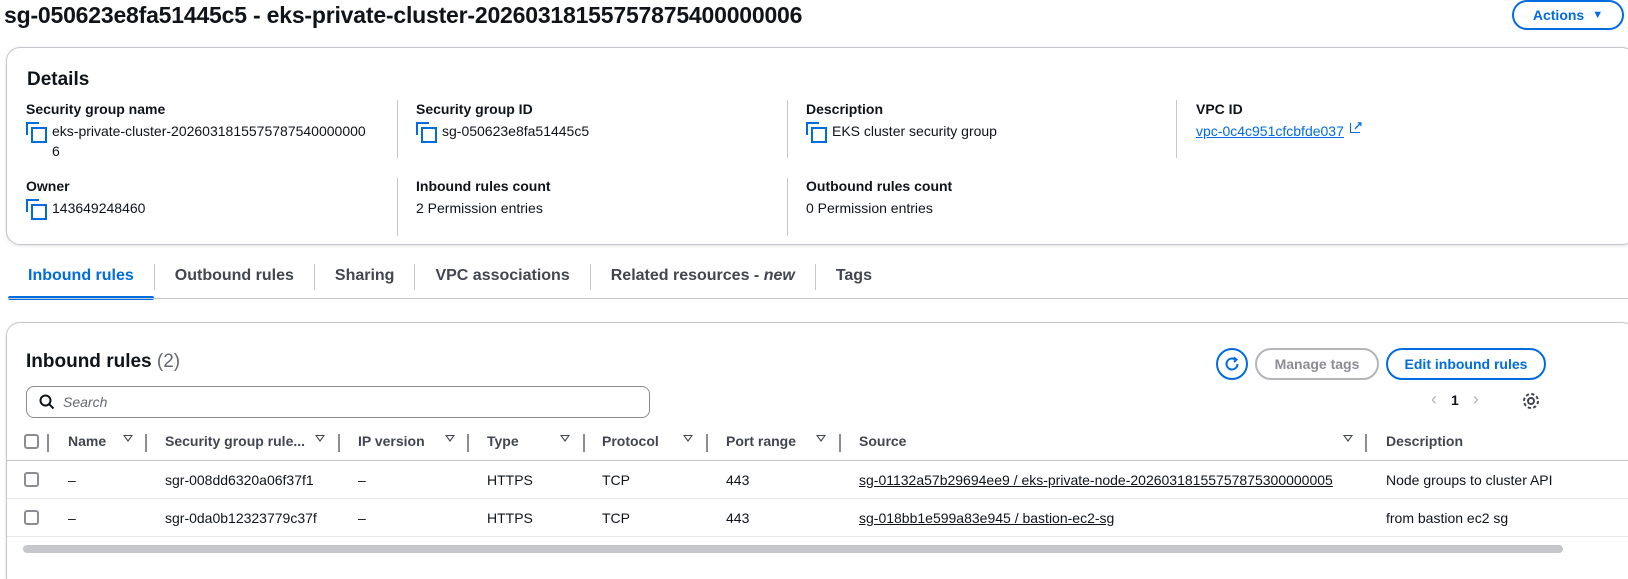 The image size is (1628, 579). I want to click on inbound-count-field: Inbound rules count 2 Permission entries, so click(606, 198).